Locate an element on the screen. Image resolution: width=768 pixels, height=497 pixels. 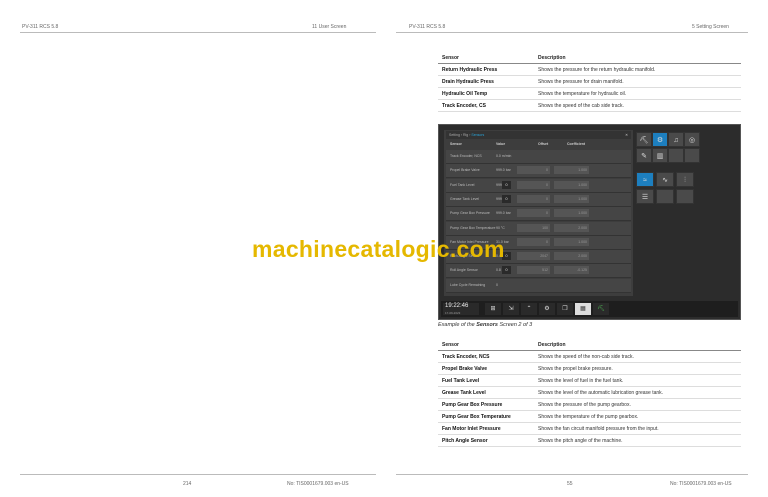
sensor-description: Shows the propel brake pressure. is located at coordinates (637, 368).